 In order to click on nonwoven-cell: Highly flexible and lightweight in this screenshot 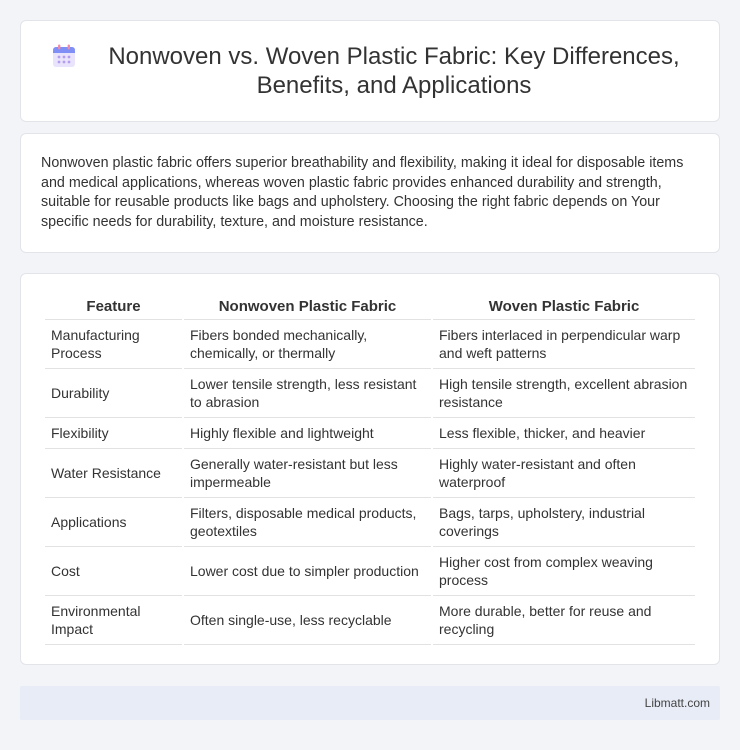, I will do `click(307, 433)`.